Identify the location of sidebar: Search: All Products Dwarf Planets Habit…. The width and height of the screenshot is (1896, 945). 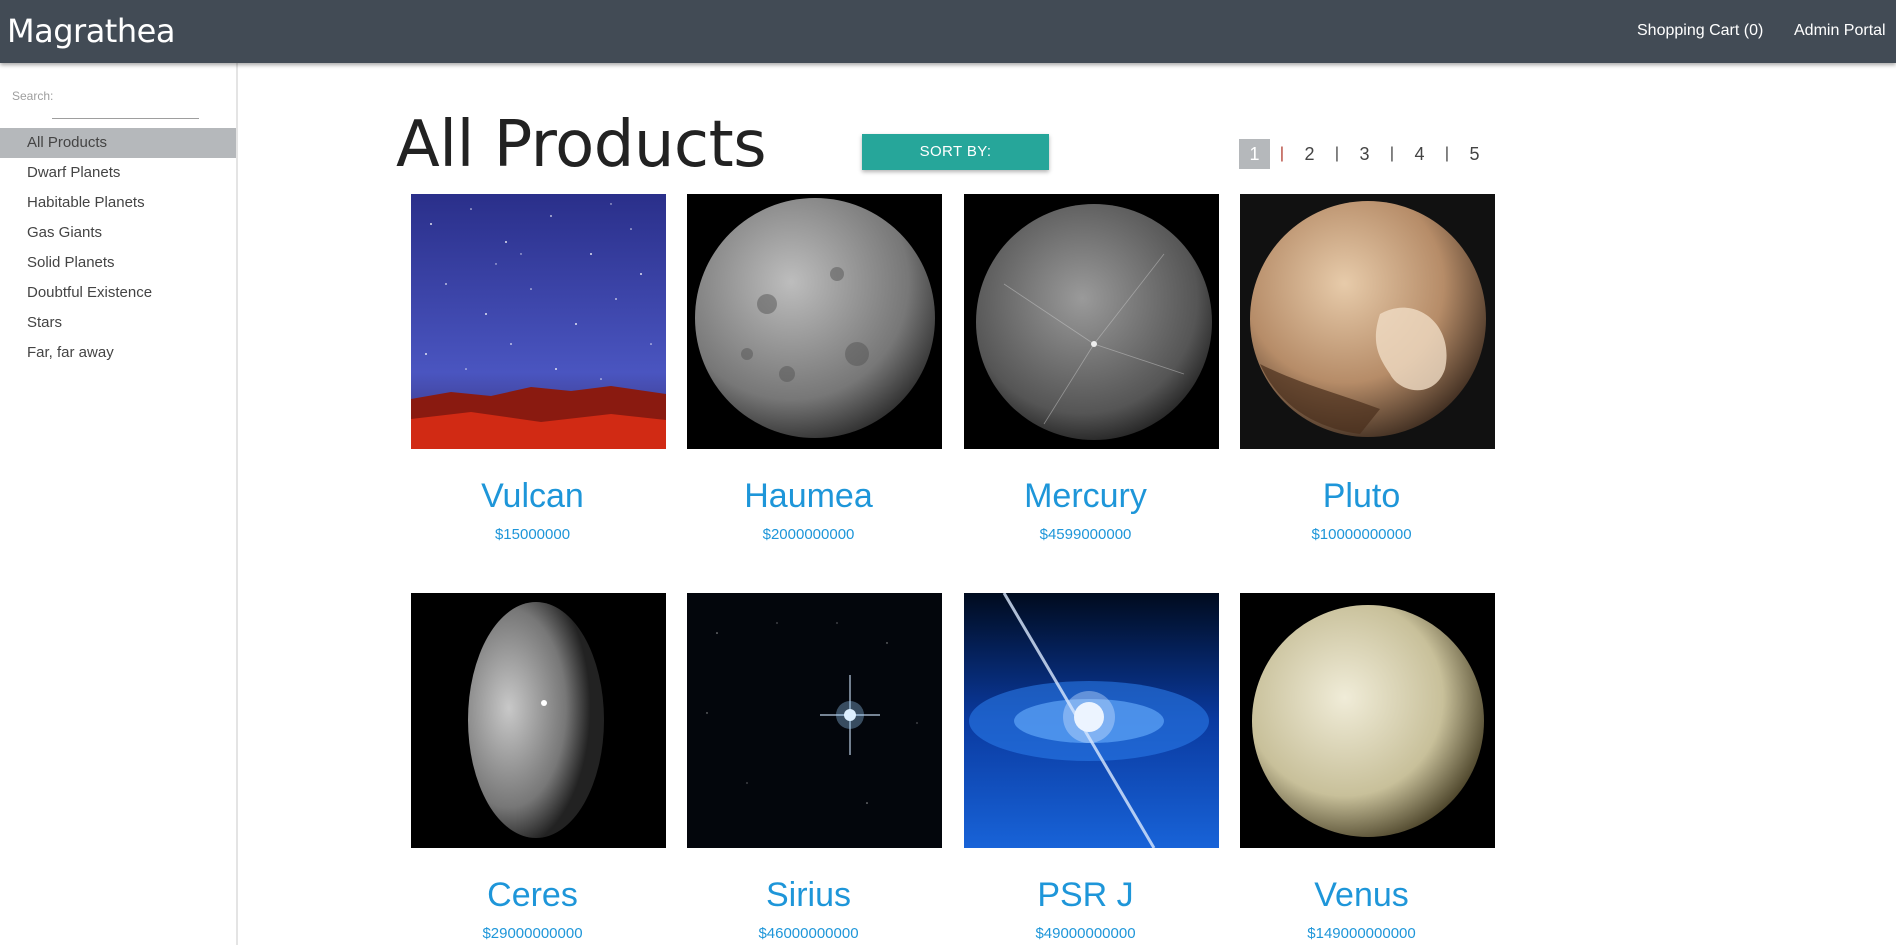
(119, 504).